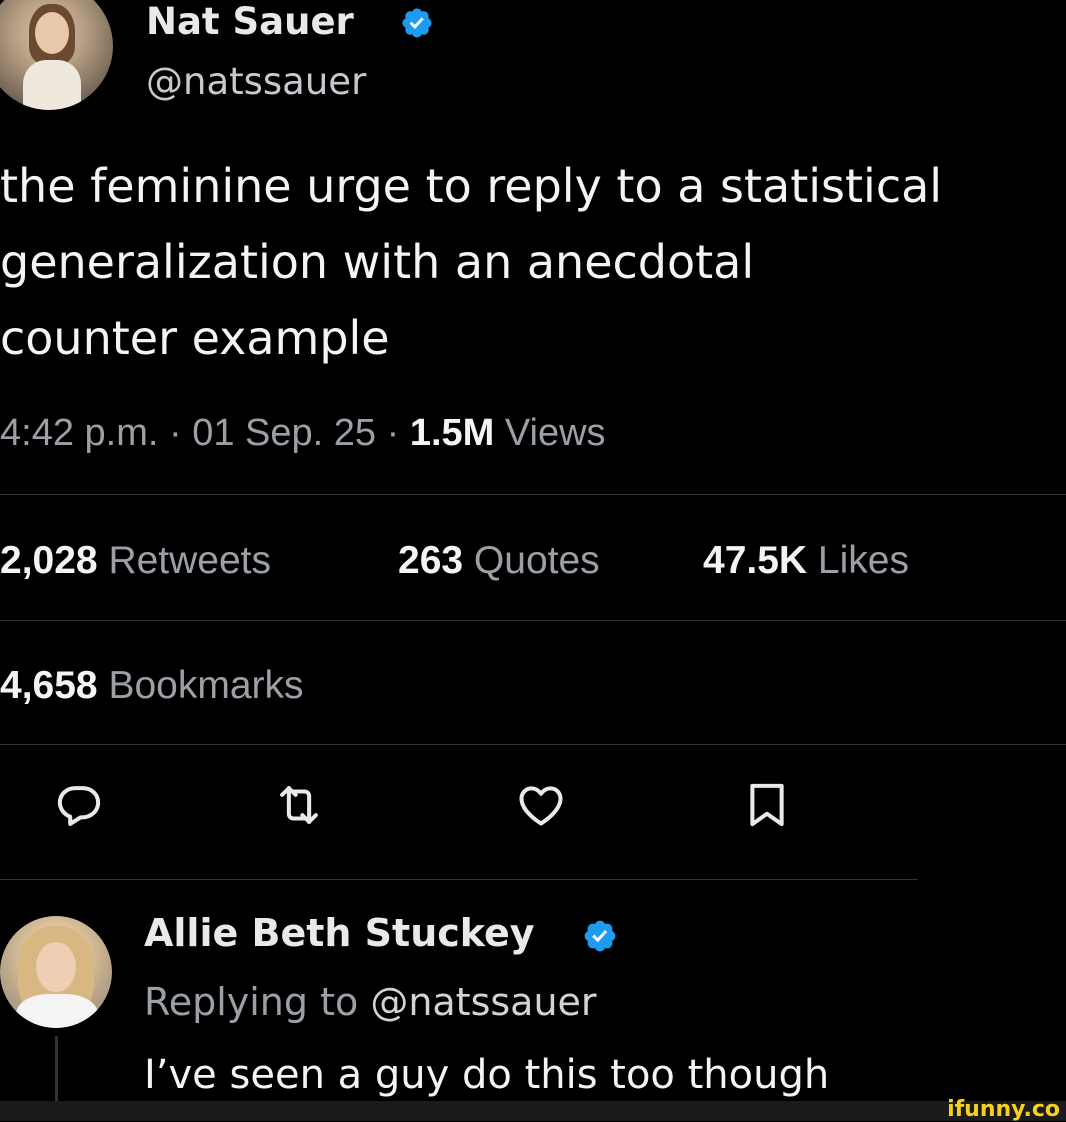 The height and width of the screenshot is (1122, 1066). I want to click on retweets-count: 2,028, so click(49, 560).